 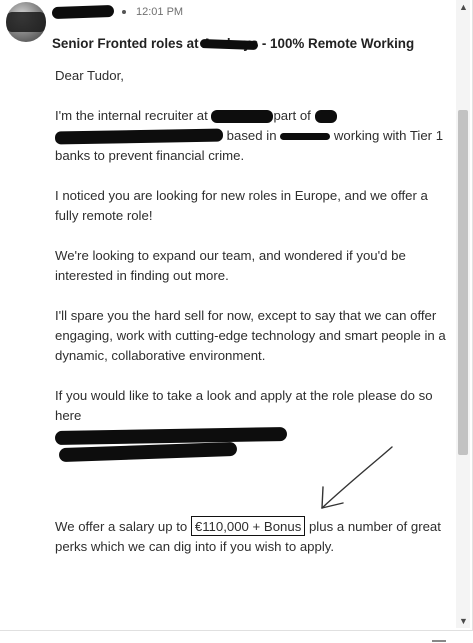 I want to click on bottom-handle, so click(x=439, y=641).